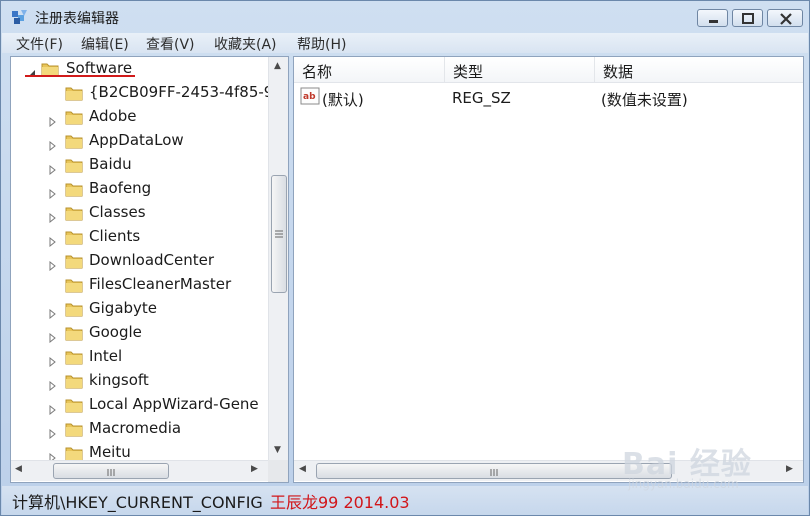 Image resolution: width=810 pixels, height=516 pixels. What do you see at coordinates (683, 484) in the screenshot?
I see `watermark-subtext: jingyan.baidu.com` at bounding box center [683, 484].